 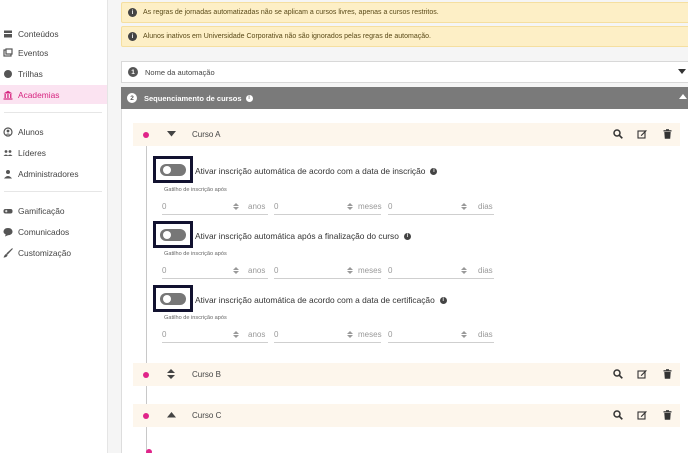 I want to click on enrollment-date-toggle, so click(x=173, y=169).